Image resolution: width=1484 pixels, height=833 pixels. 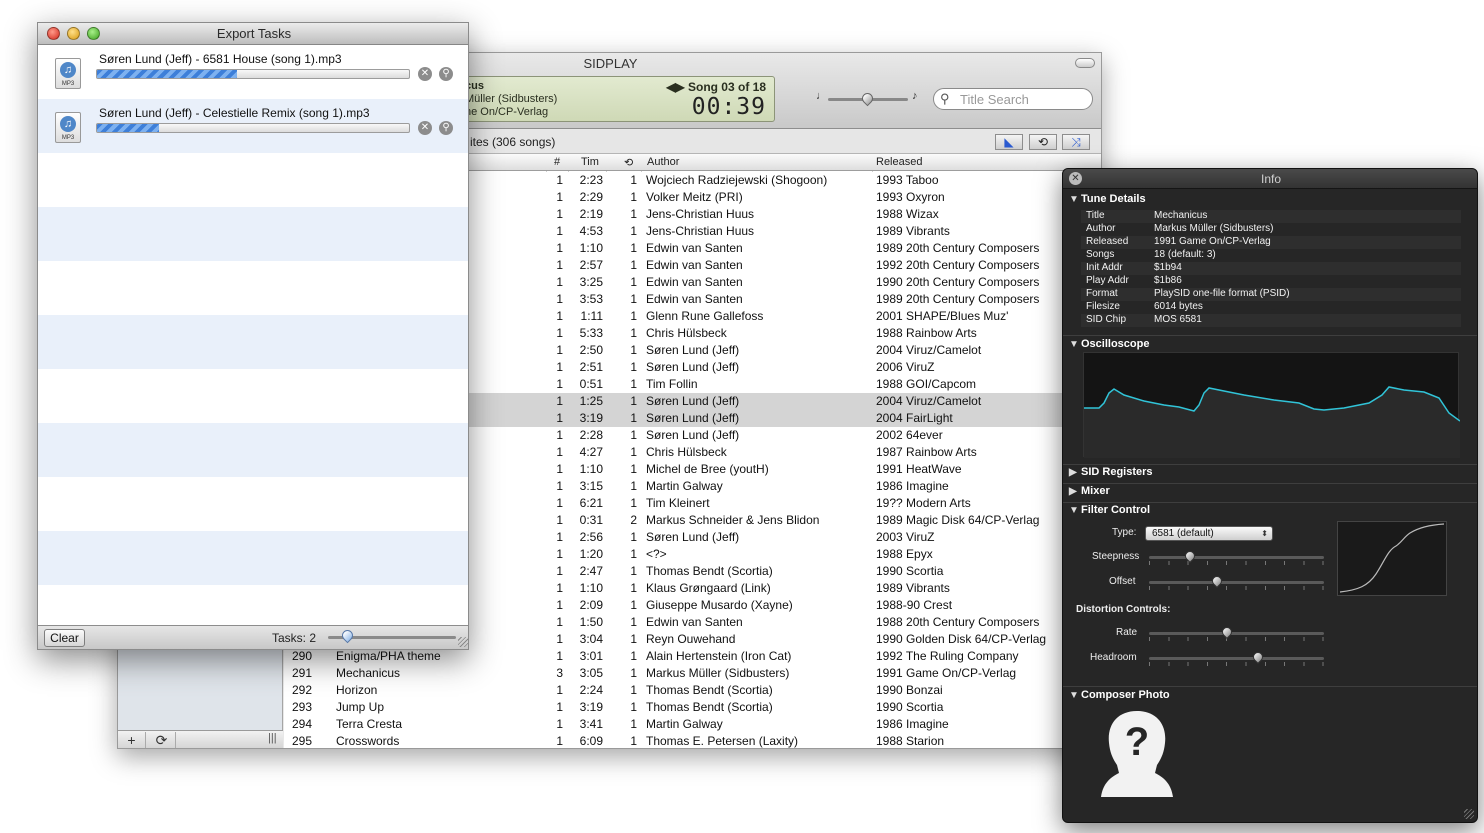 What do you see at coordinates (591, 197) in the screenshot?
I see `cell-time: 2:29` at bounding box center [591, 197].